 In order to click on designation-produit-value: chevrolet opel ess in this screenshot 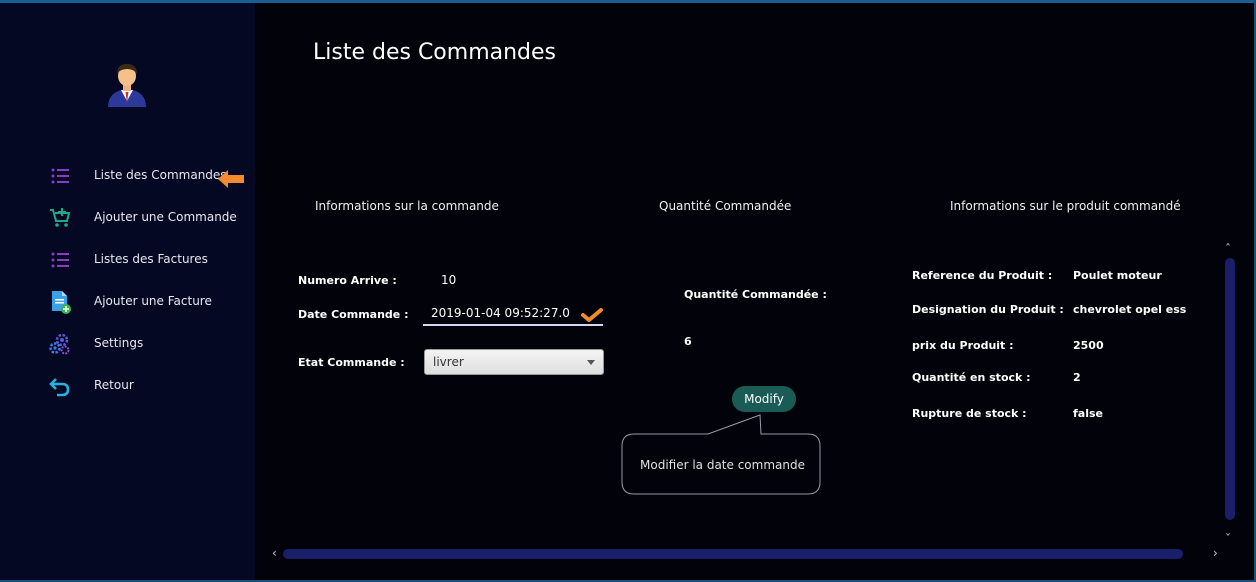, I will do `click(1130, 309)`.